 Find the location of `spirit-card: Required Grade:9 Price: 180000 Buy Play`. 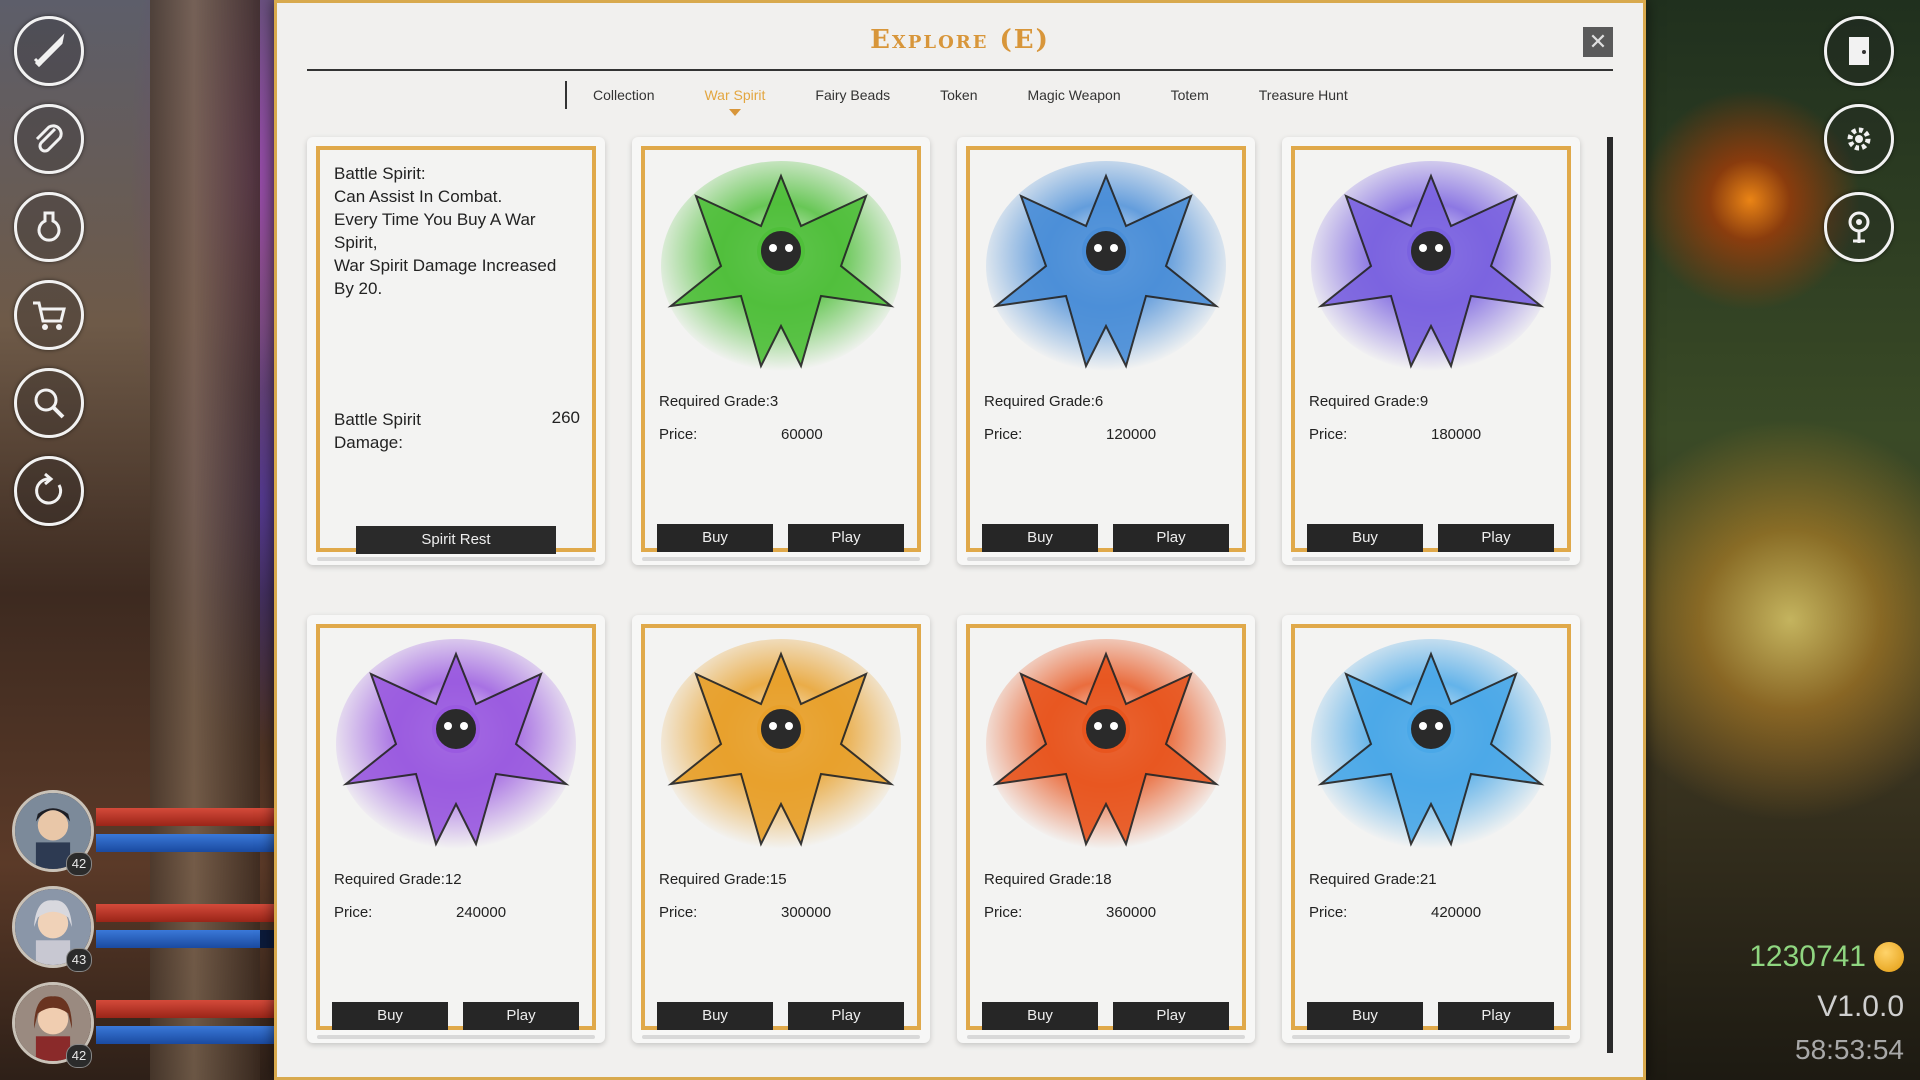

spirit-card: Required Grade:9 Price: 180000 Buy Play is located at coordinates (1431, 351).